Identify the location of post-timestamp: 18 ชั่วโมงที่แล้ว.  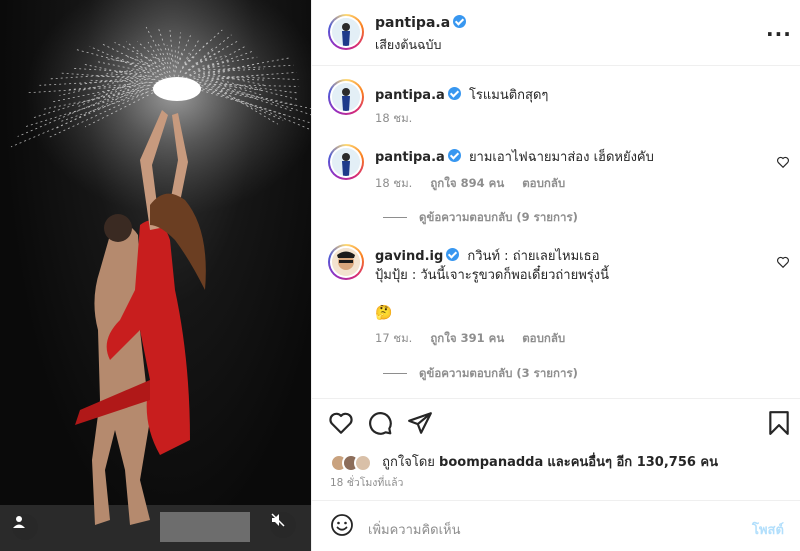
(367, 483).